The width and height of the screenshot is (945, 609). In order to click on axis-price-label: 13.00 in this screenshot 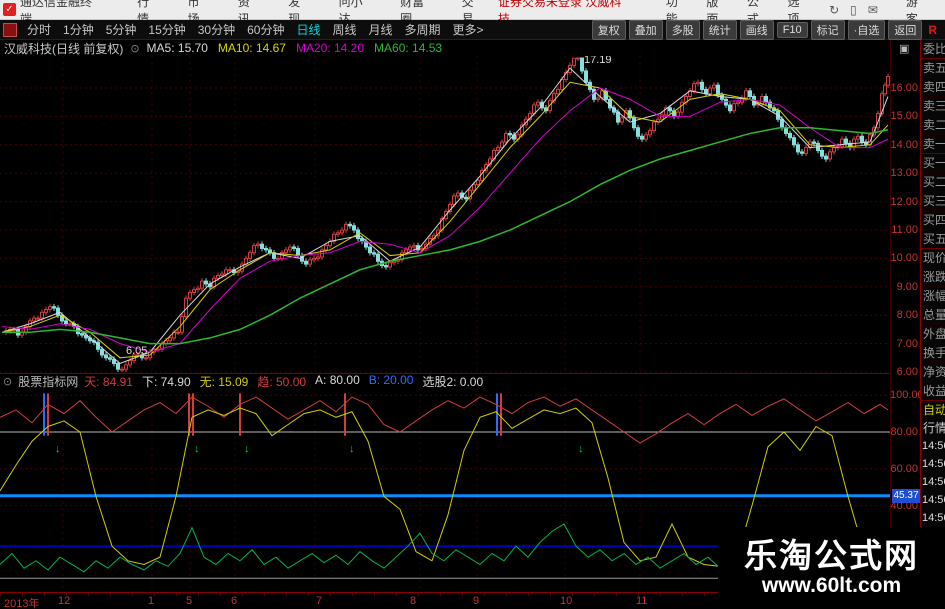, I will do `click(904, 173)`.